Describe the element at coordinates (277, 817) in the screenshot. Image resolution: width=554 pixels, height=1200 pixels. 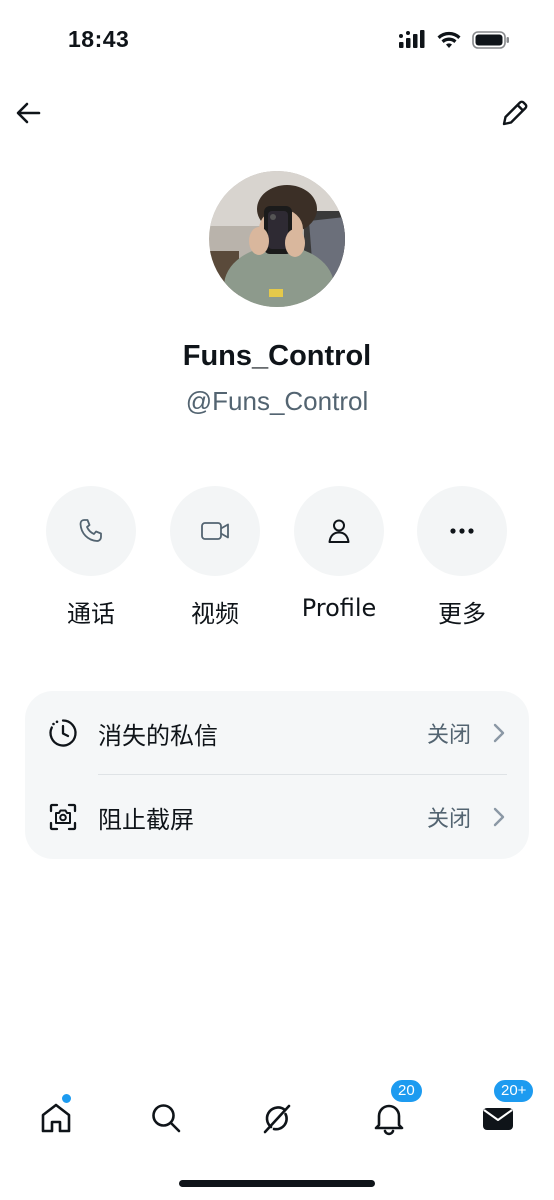
I see `block-screenshots-row: 阻止截屏 关闭` at that location.